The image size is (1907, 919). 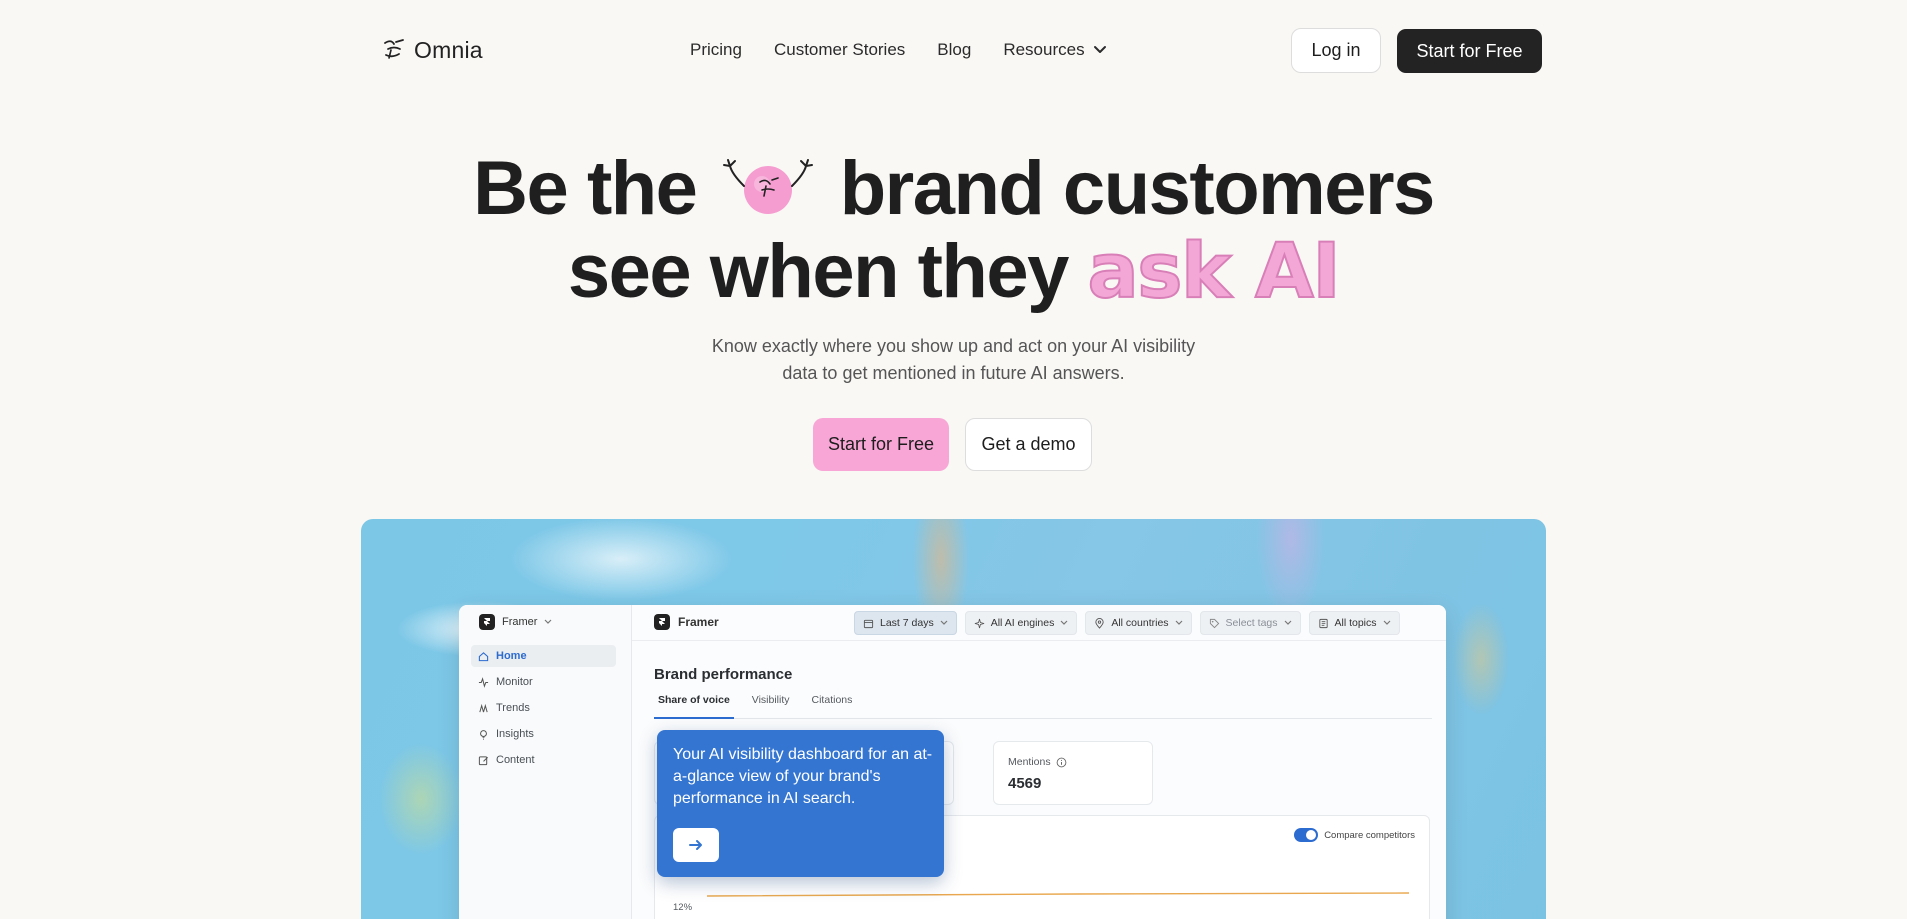 I want to click on login-button: Log in, so click(x=1336, y=50).